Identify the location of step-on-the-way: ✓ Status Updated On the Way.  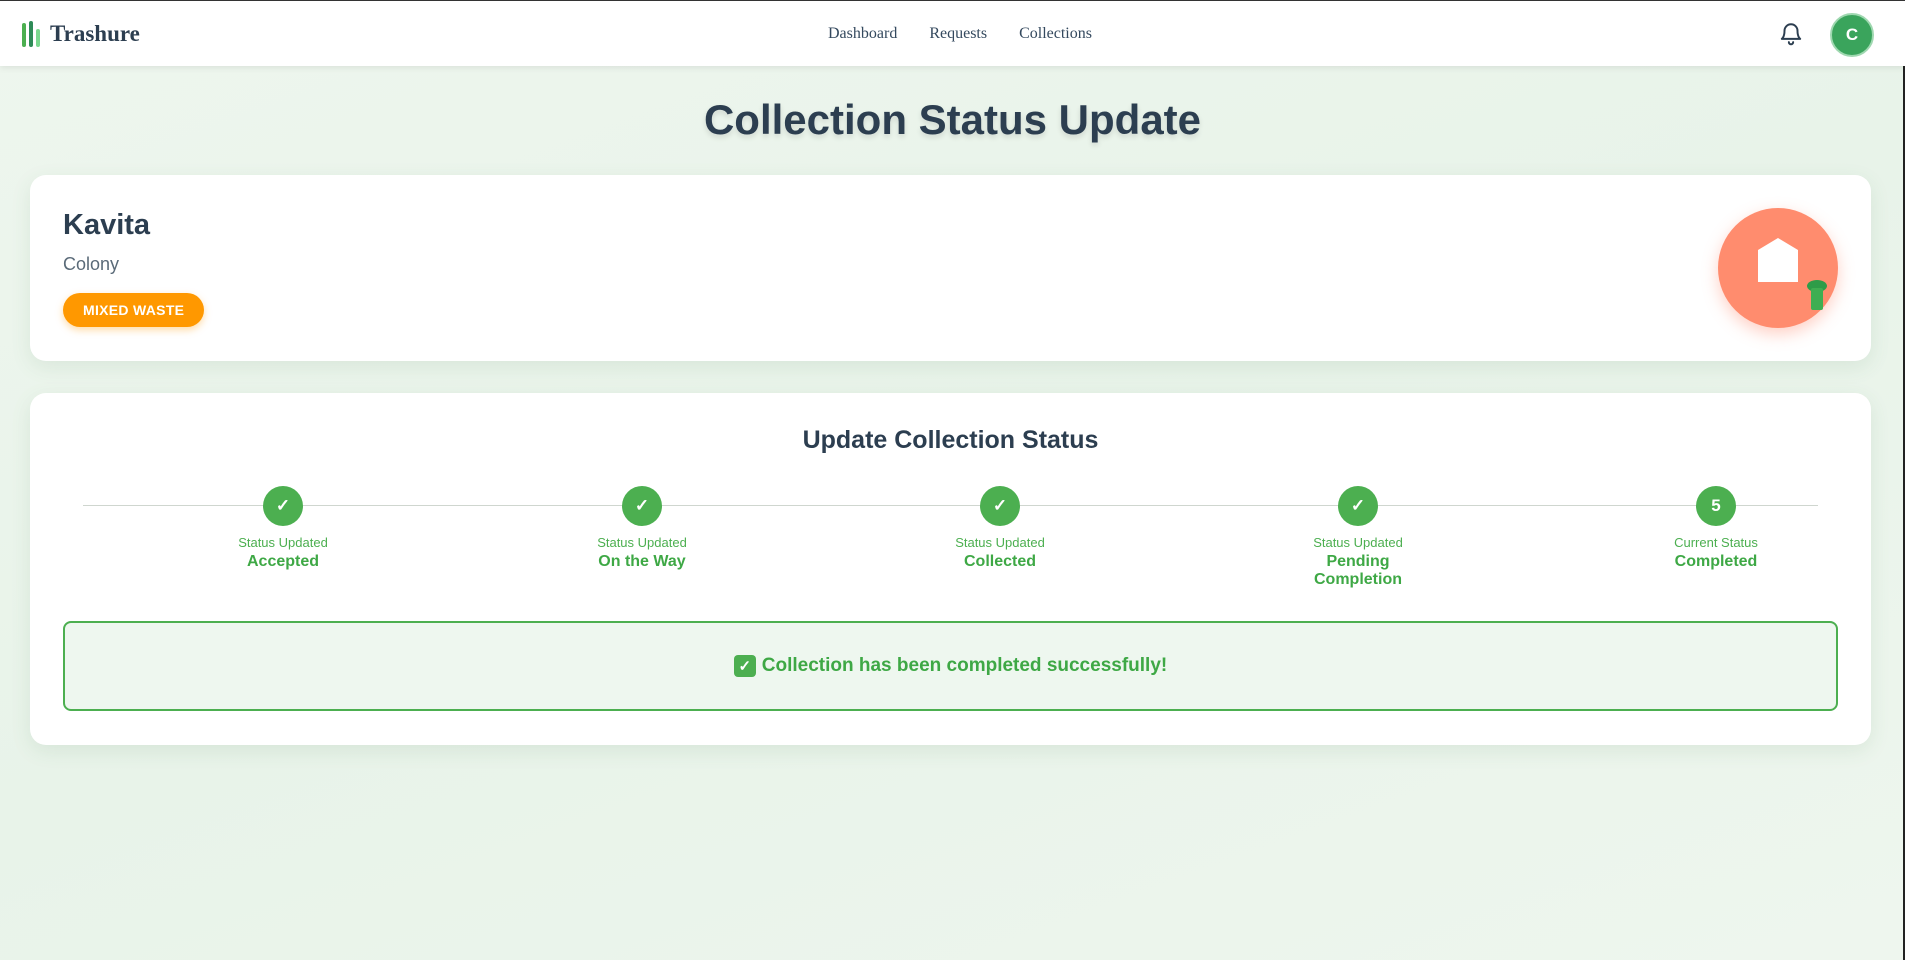
(642, 528).